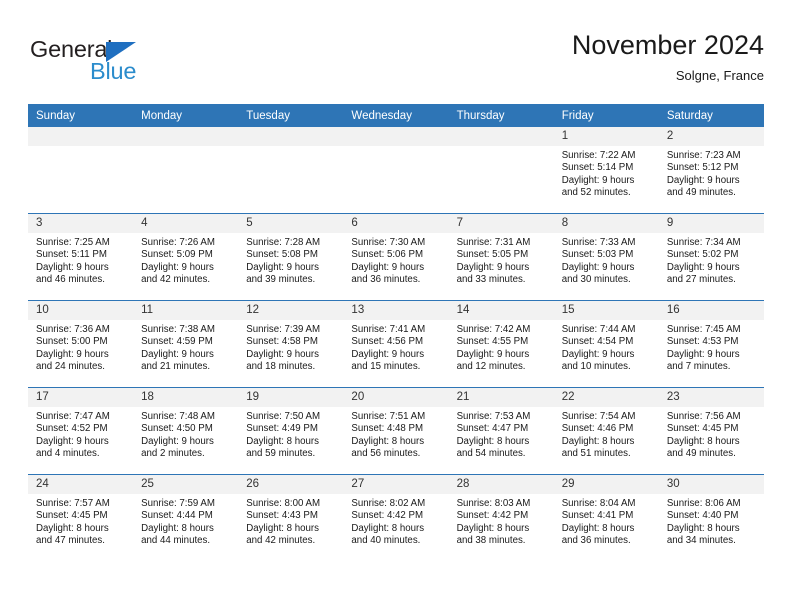 This screenshot has width=792, height=612. Describe the element at coordinates (606, 397) in the screenshot. I see `day-number: 22` at that location.